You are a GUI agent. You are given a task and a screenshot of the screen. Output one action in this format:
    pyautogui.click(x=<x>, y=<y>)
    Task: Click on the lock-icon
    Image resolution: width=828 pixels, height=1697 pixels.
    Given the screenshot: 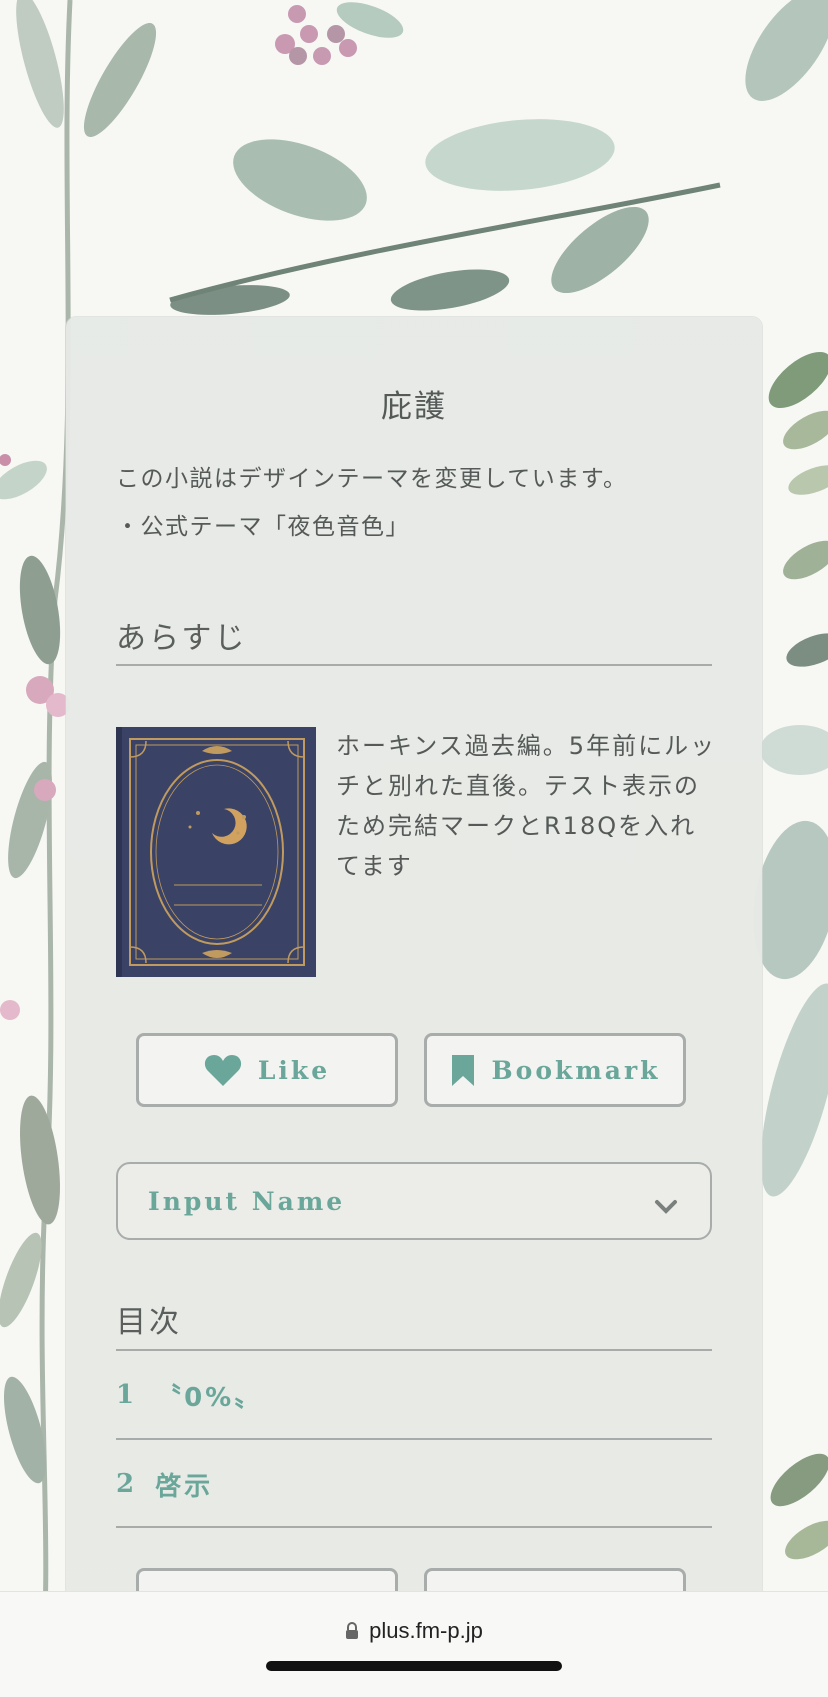 What is the action you would take?
    pyautogui.click(x=352, y=1631)
    